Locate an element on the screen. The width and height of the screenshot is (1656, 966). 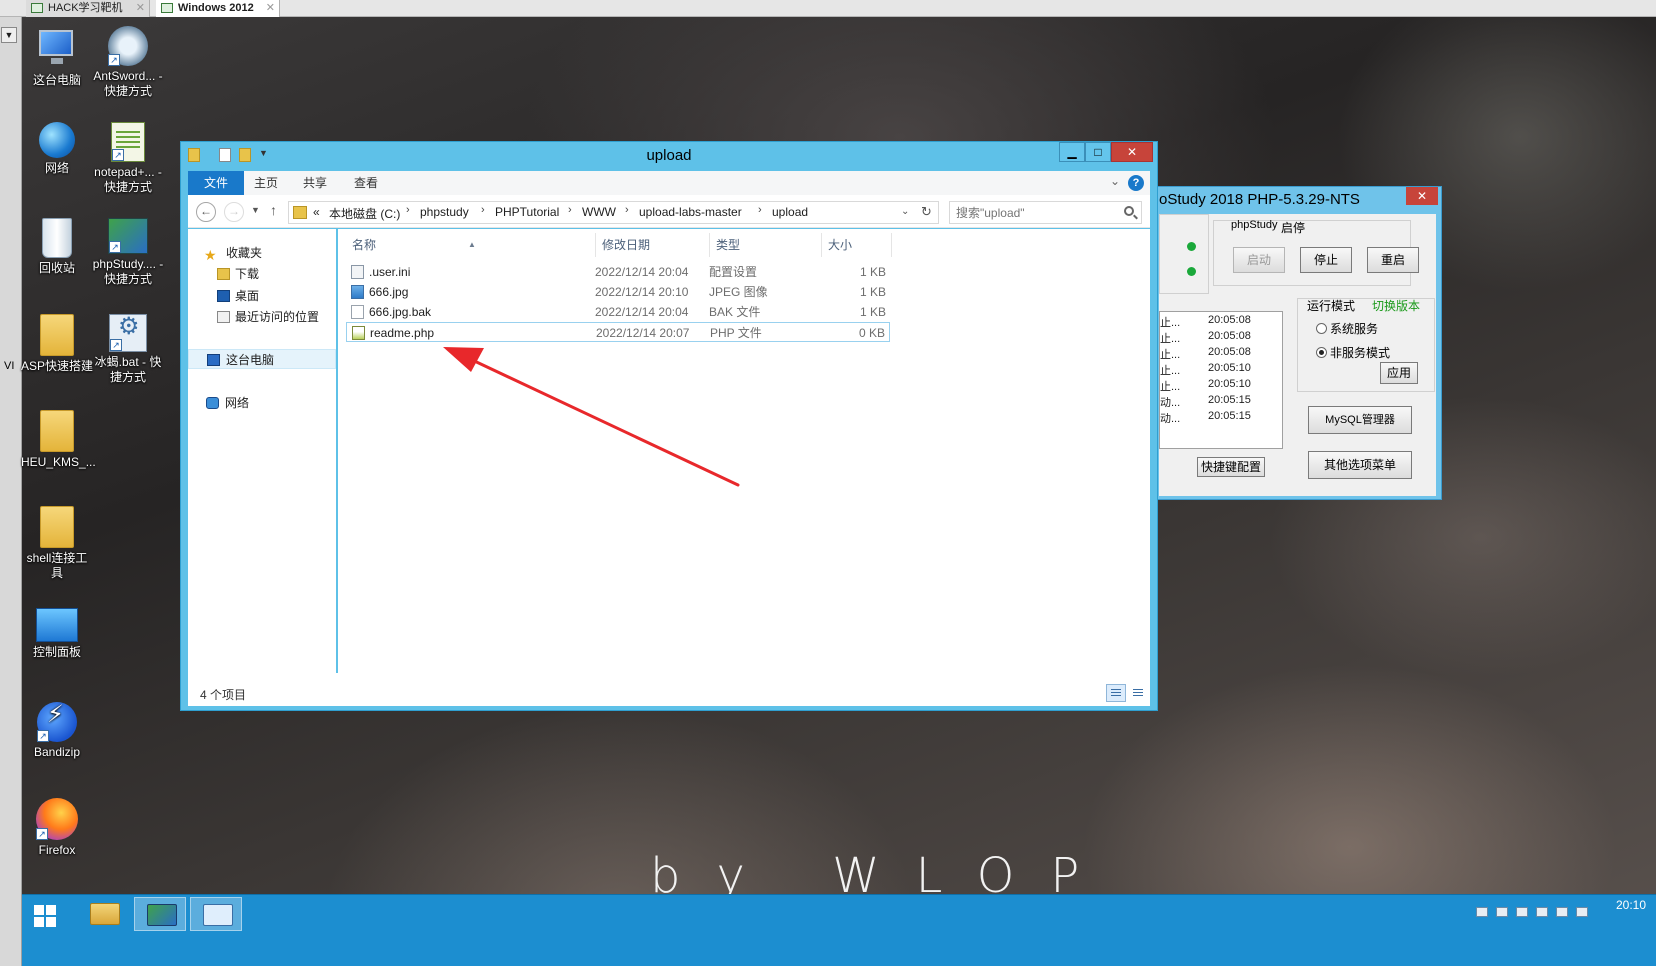
breadcrumb-www: WWW is located at coordinates (599, 212).